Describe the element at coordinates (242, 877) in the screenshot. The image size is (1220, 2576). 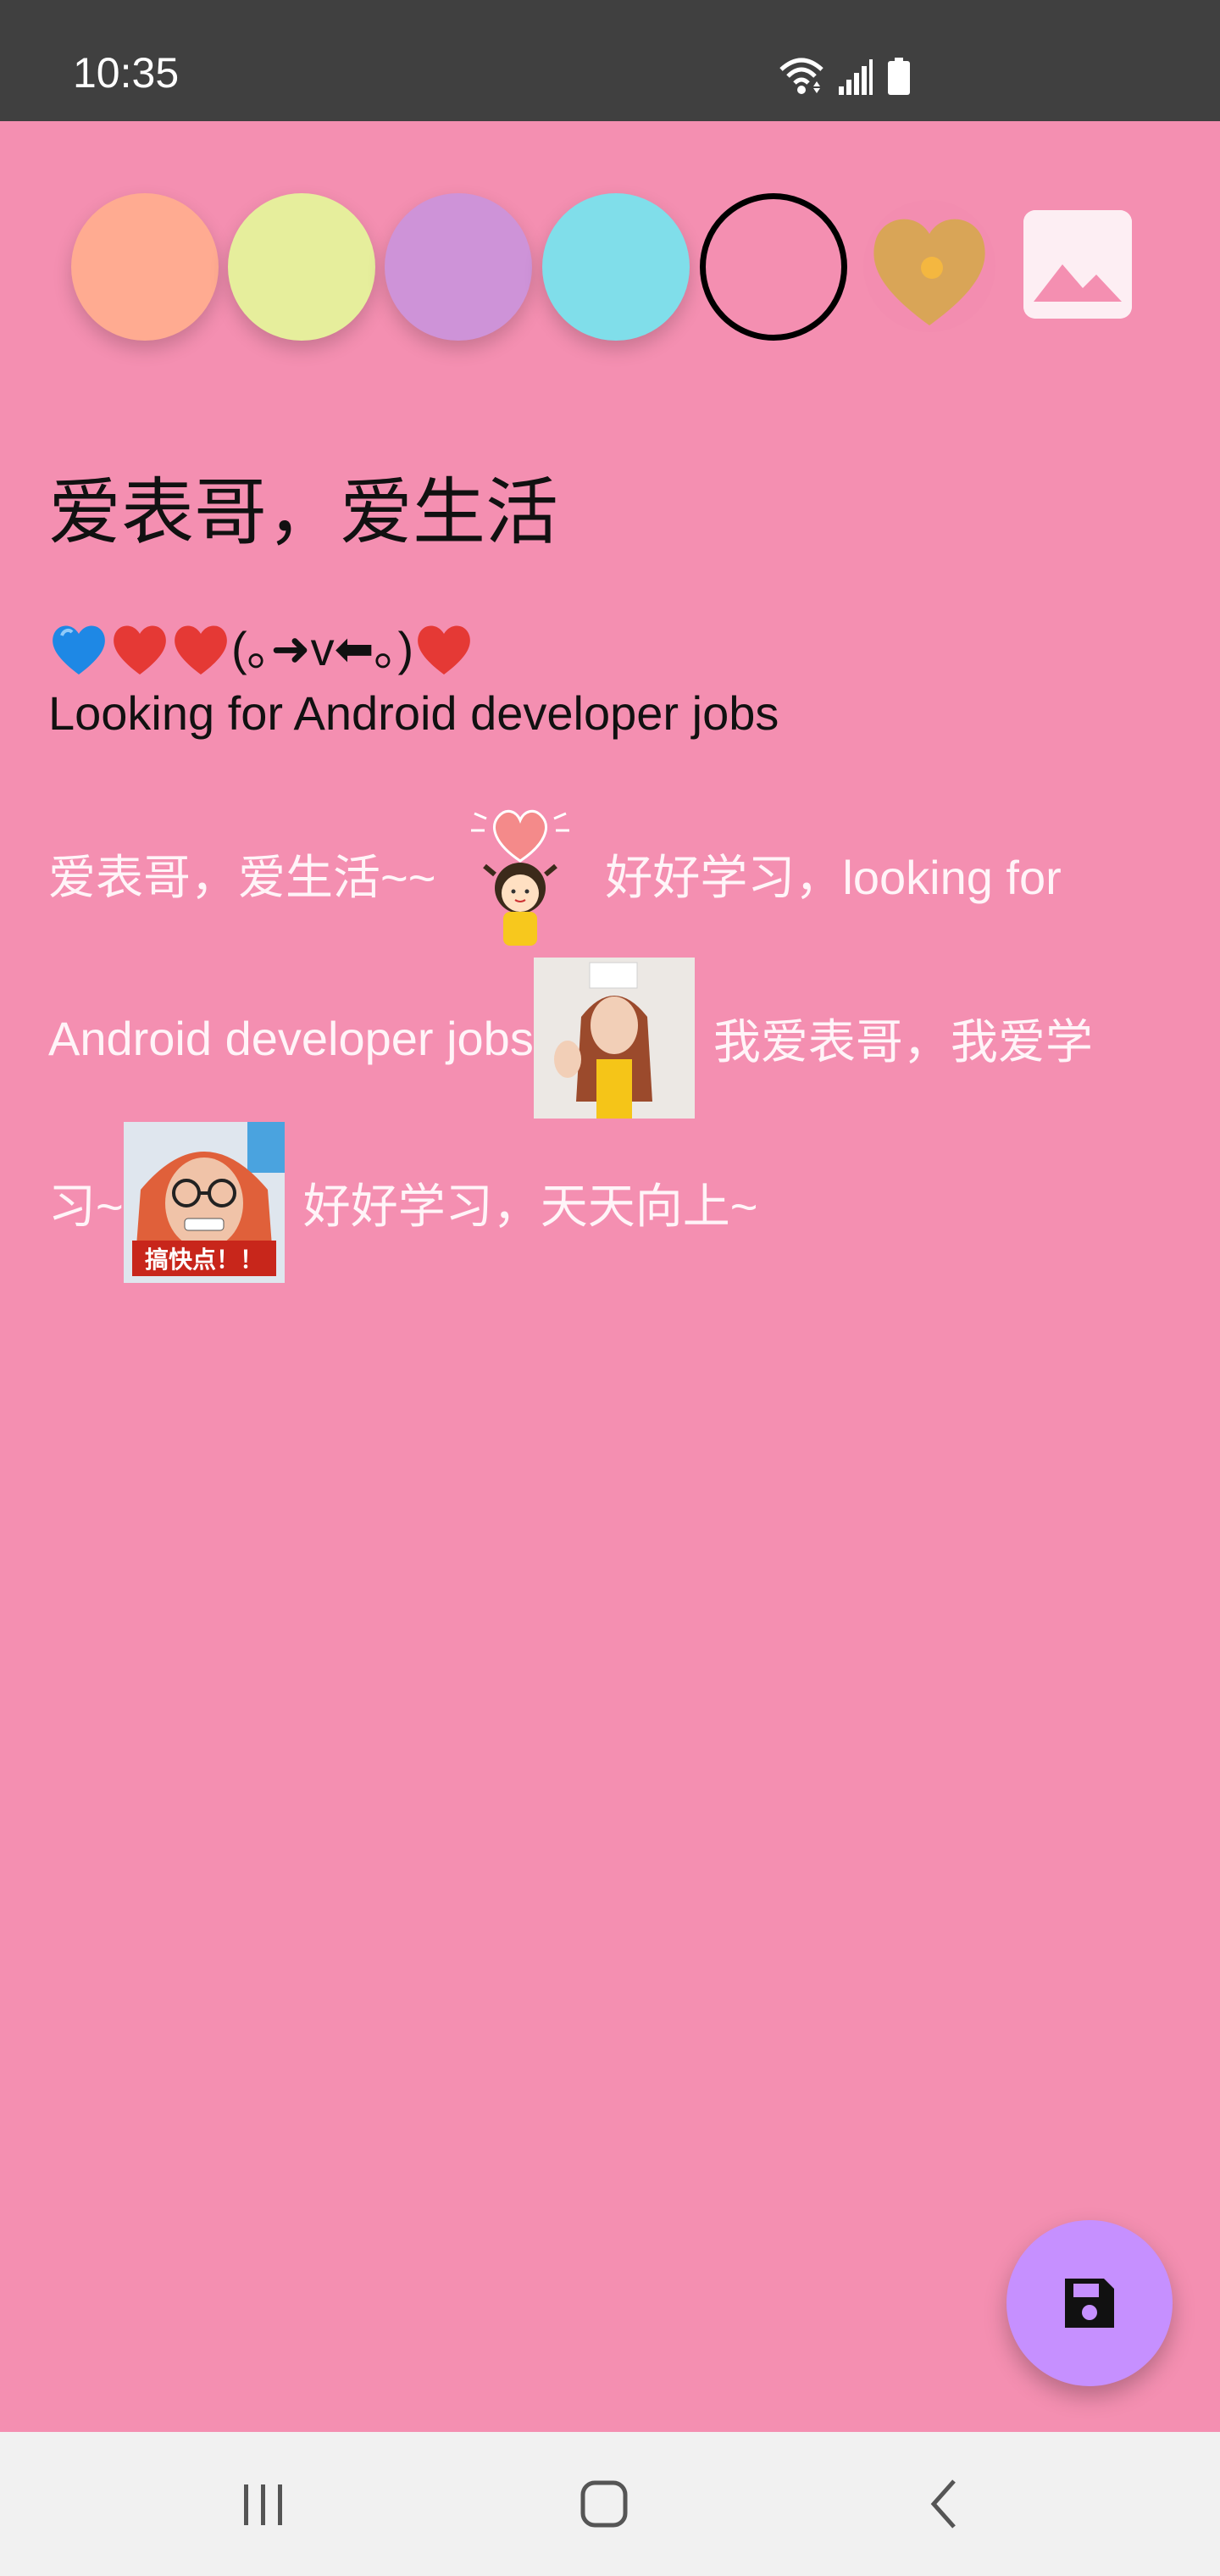
I see `rich-text-segment: 爱表哥，爱生活~~` at that location.